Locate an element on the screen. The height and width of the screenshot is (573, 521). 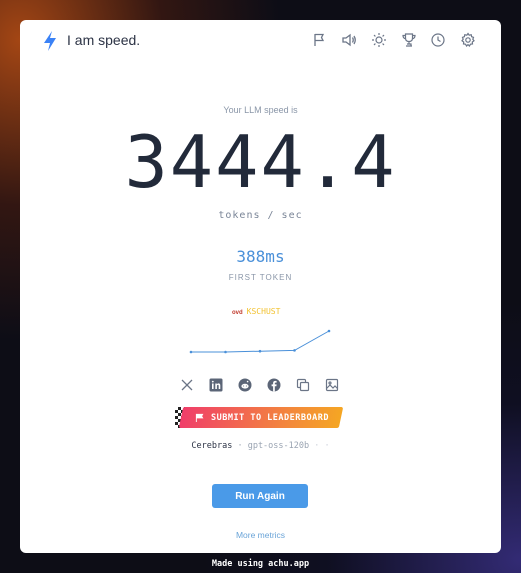
sparkline-series is located at coordinates (260, 341).